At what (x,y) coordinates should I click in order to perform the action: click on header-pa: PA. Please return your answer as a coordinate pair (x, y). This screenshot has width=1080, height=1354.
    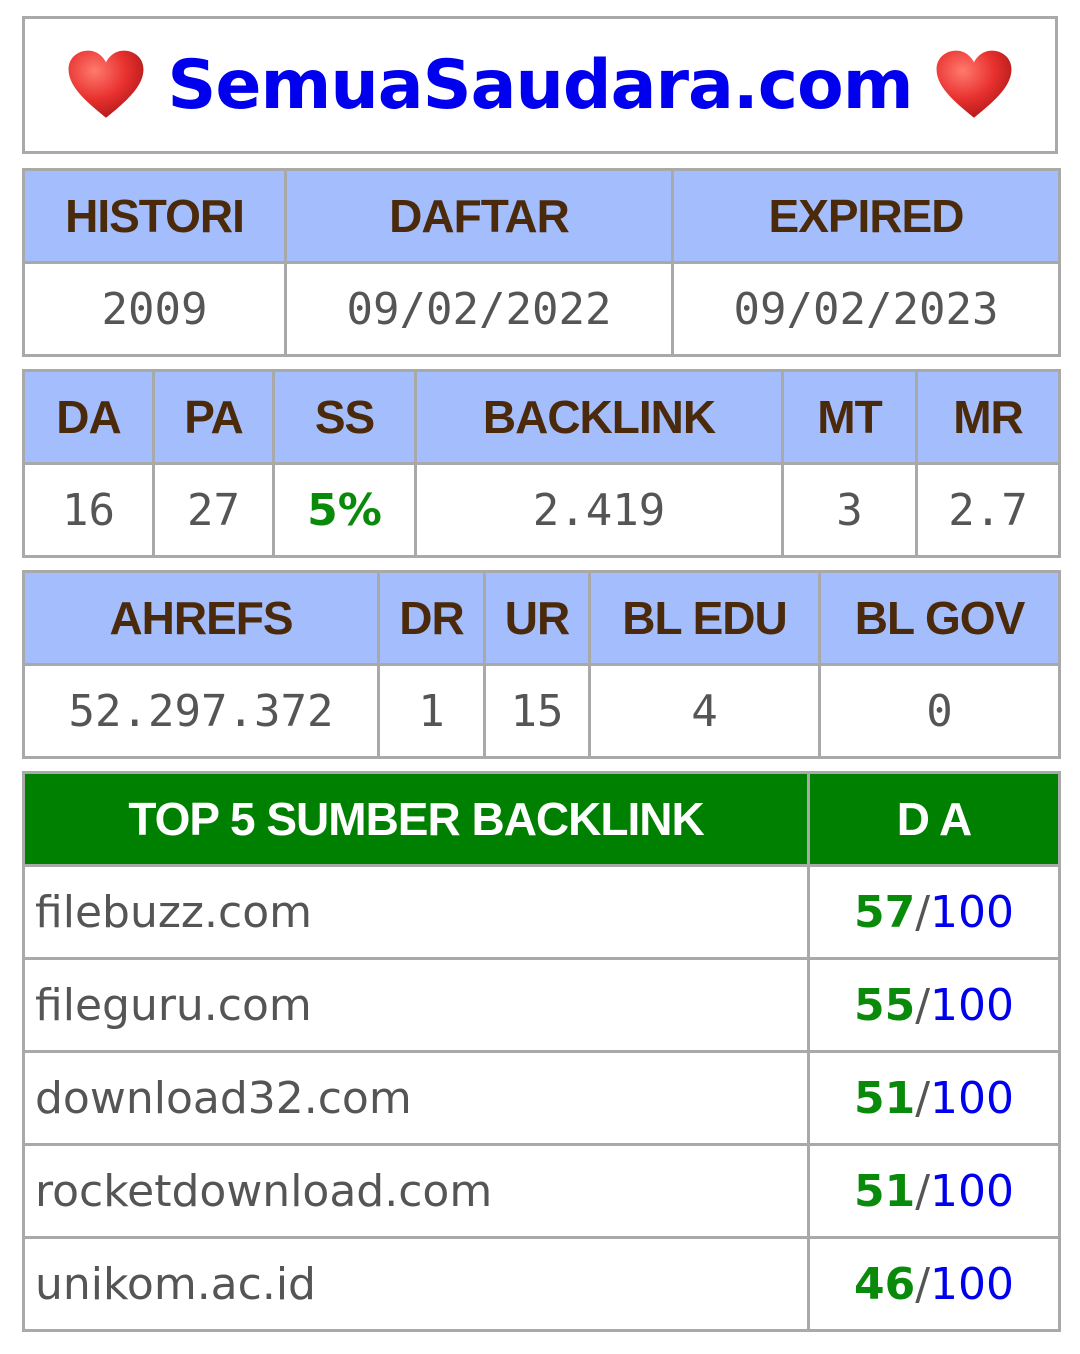
    Looking at the image, I should click on (213, 417).